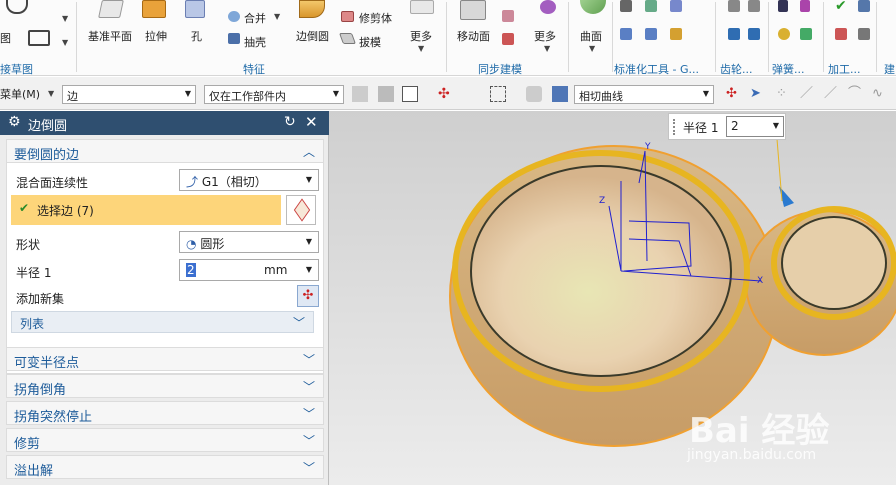 This screenshot has height=485, width=896. What do you see at coordinates (545, 36) in the screenshot?
I see `more-sync-button: 更多` at bounding box center [545, 36].